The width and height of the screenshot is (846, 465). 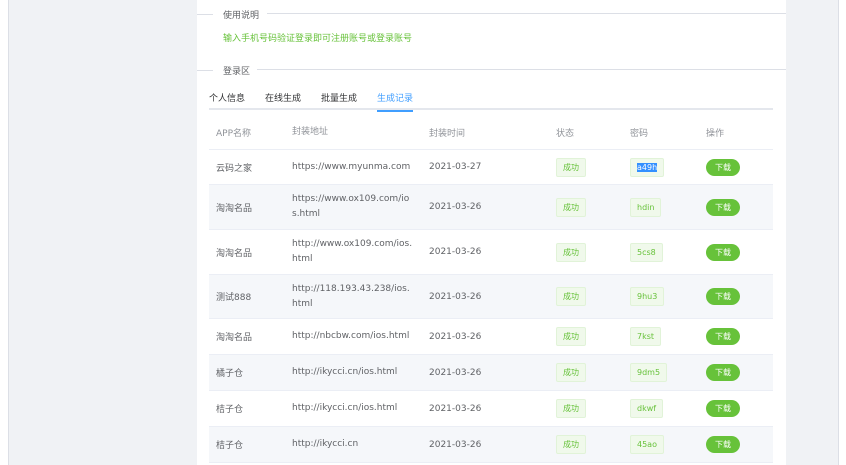 I want to click on tab-online-generate: 在线生成, so click(x=283, y=100).